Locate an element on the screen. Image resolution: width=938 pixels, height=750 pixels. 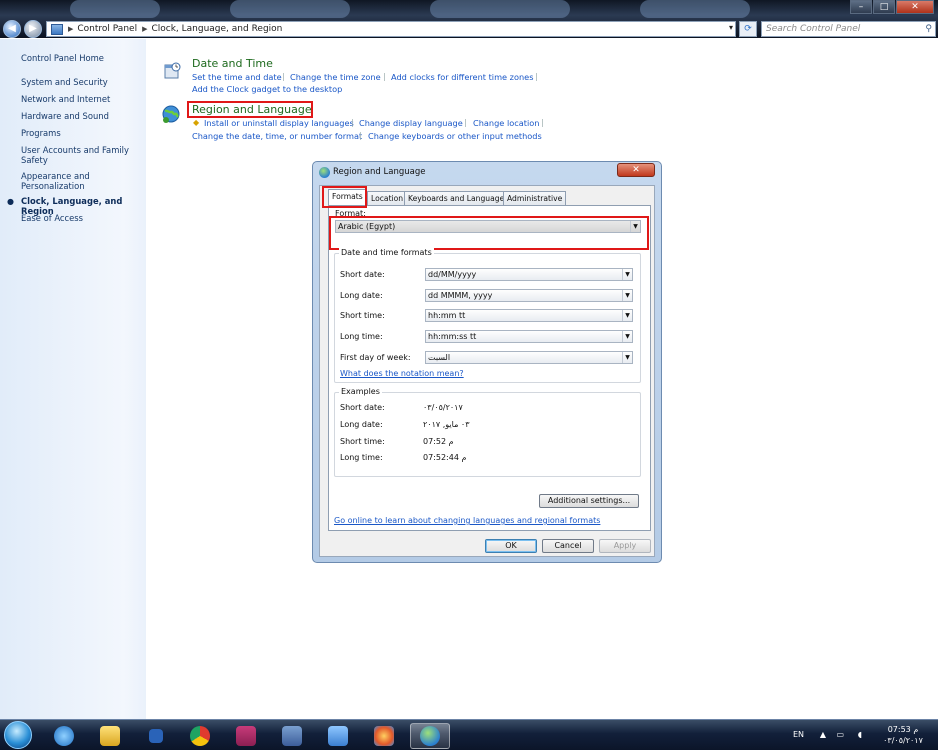
tray-arrow-icon: ▲ is located at coordinates (823, 734).